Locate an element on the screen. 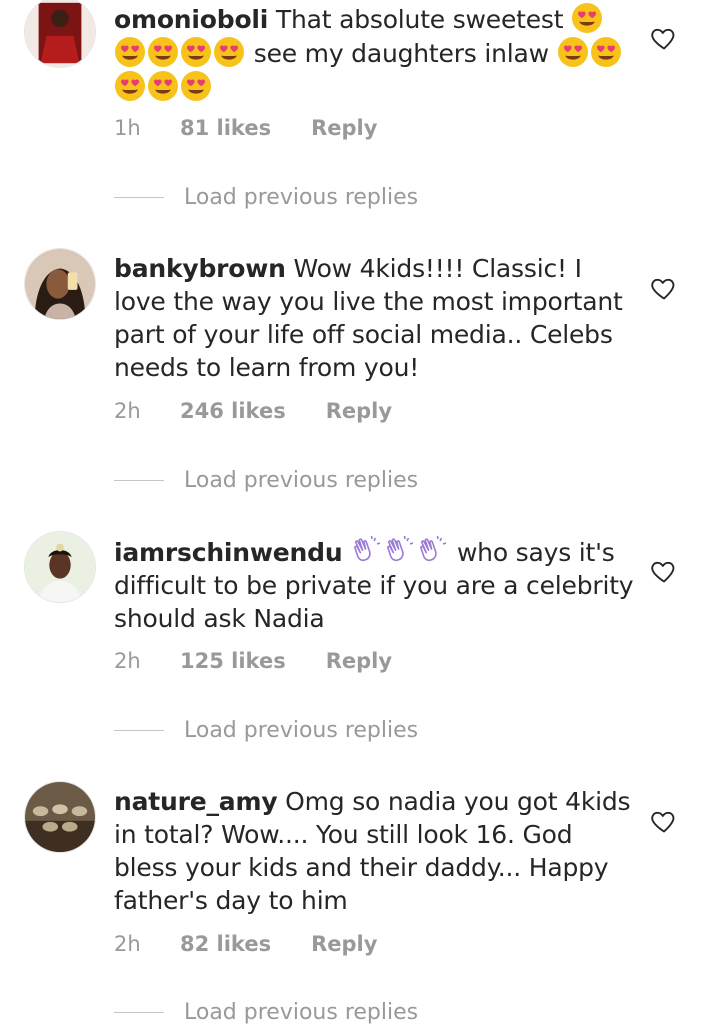 The width and height of the screenshot is (720, 1027). likes-count: 81 likes is located at coordinates (225, 128).